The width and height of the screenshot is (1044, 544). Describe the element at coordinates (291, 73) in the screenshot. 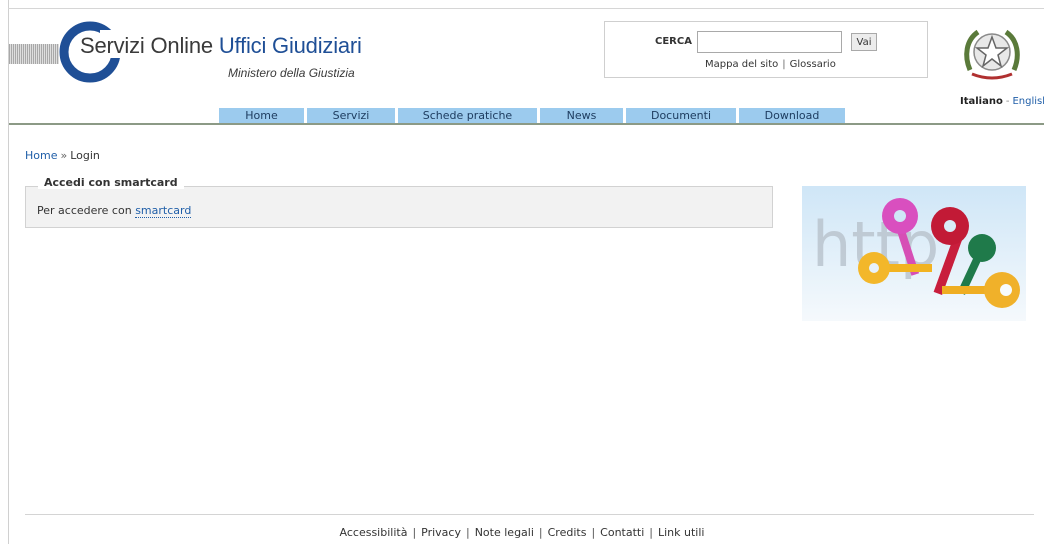

I see `site-subtitle: Ministero della Giustizia` at that location.